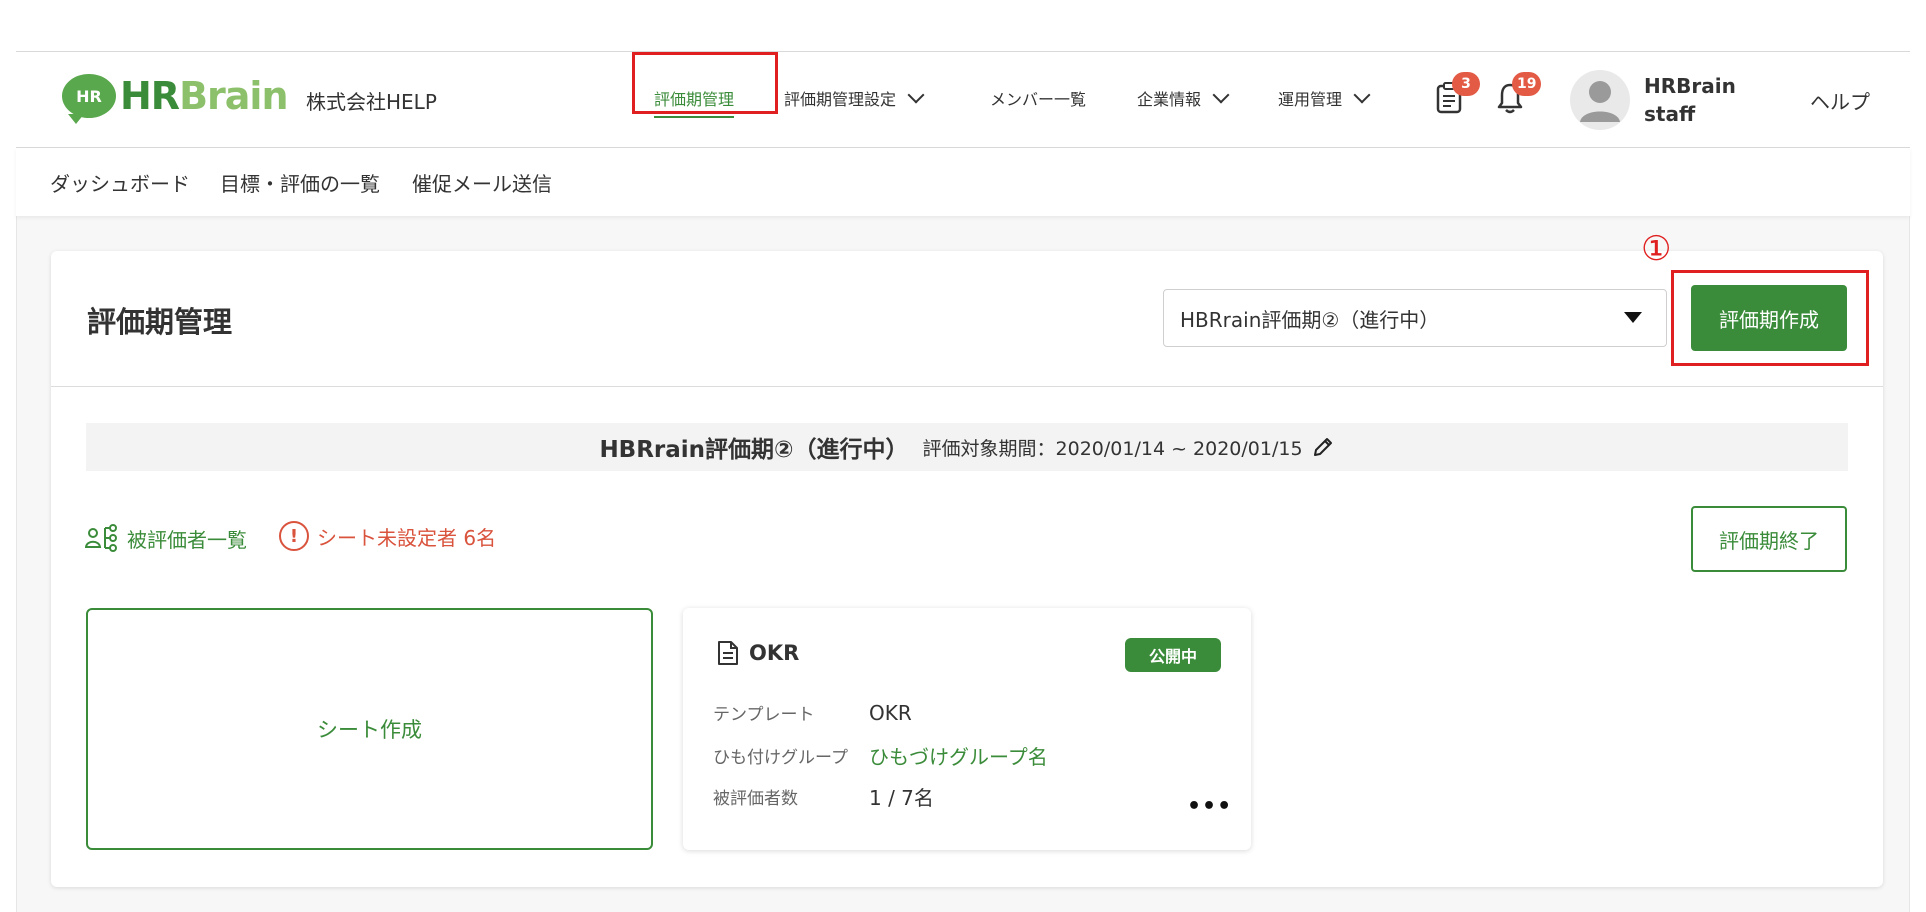  I want to click on evaluee-count-value: 1 / 7名, so click(901, 798).